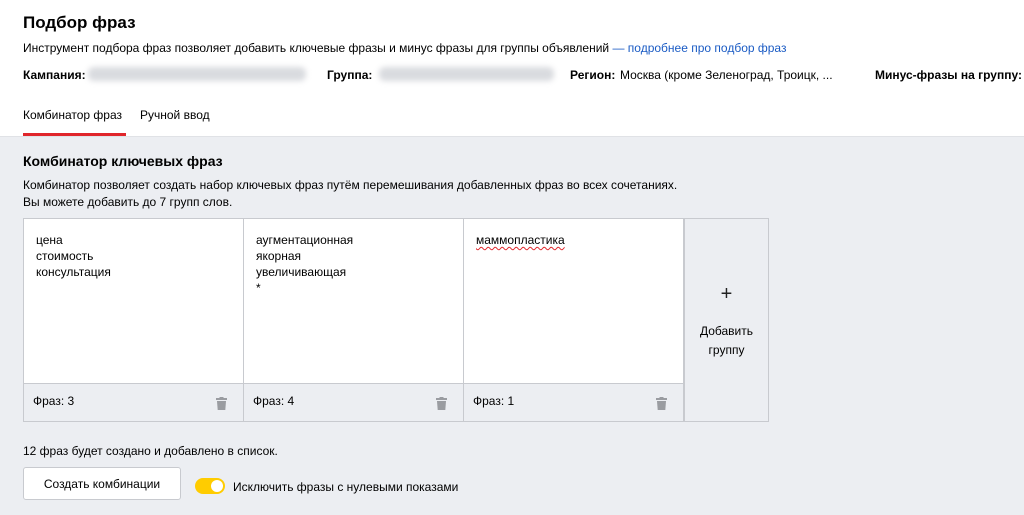 The width and height of the screenshot is (1024, 515). I want to click on page-title: Подбор фраз, so click(79, 22).